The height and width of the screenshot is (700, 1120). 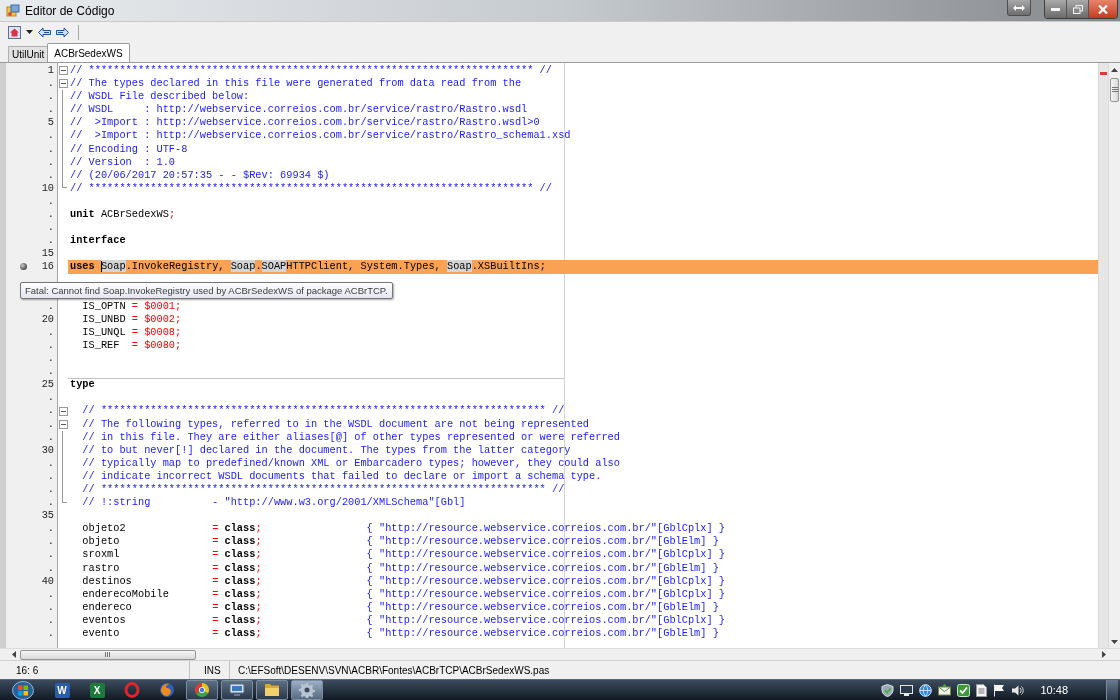 I want to click on restore-button, so click(x=1078, y=9).